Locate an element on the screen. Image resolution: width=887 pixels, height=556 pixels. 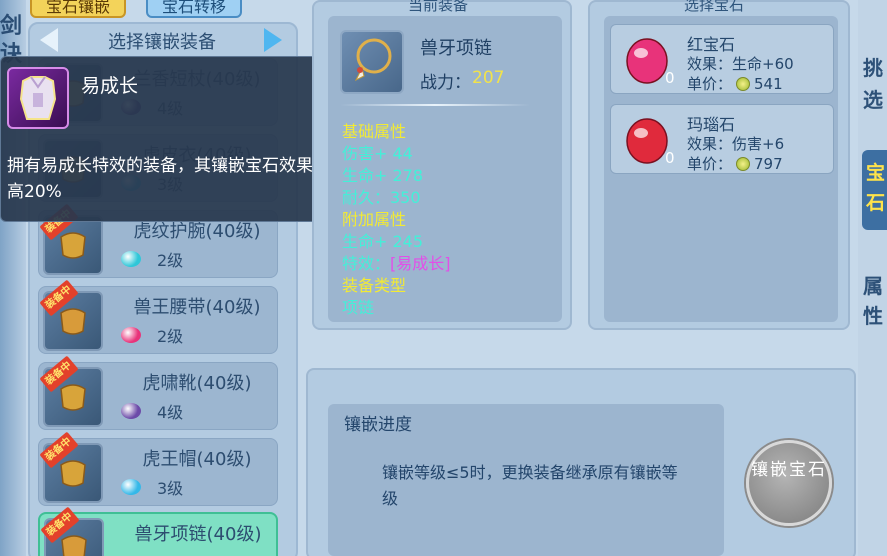
gem-level: 4级 is located at coordinates (170, 412).